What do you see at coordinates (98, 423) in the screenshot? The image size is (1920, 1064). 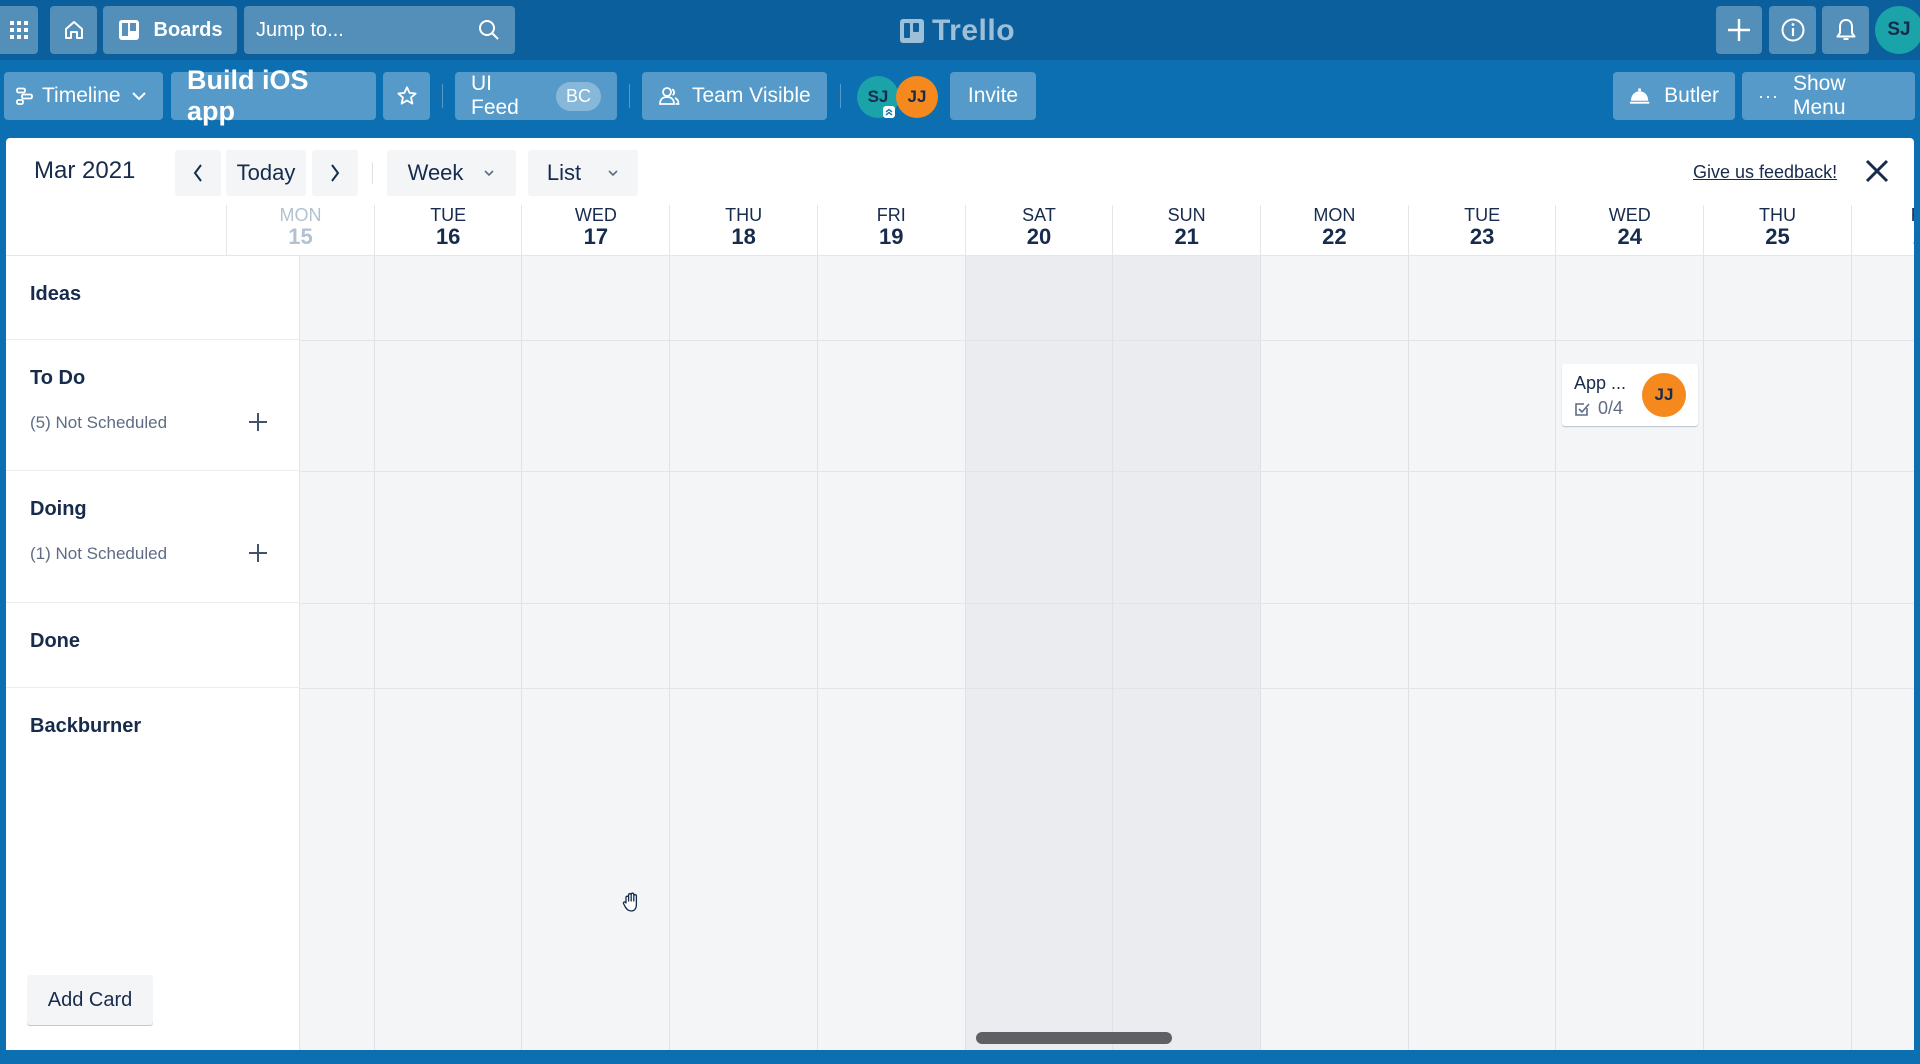 I see `unscheduled-count: (5) Not Scheduled` at bounding box center [98, 423].